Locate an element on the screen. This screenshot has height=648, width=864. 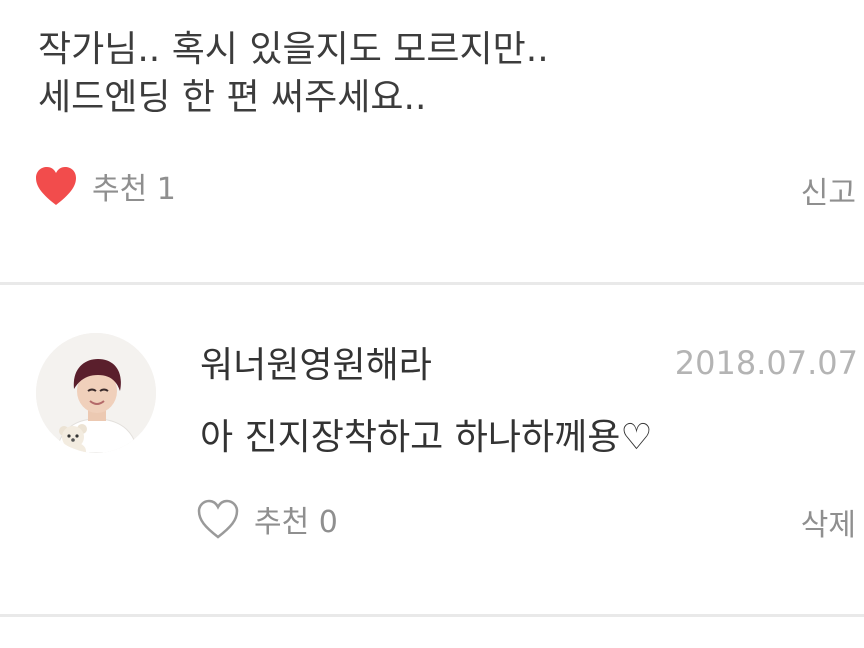
comment-line-1: 작가님.. 혹시 있을지도 모르지만.. is located at coordinates (293, 49).